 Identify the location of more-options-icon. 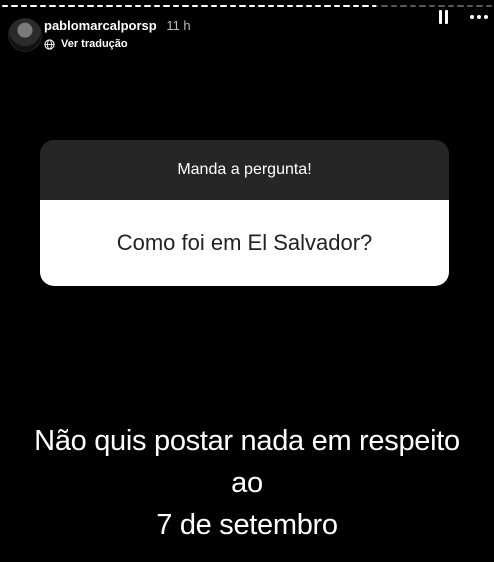
(479, 17).